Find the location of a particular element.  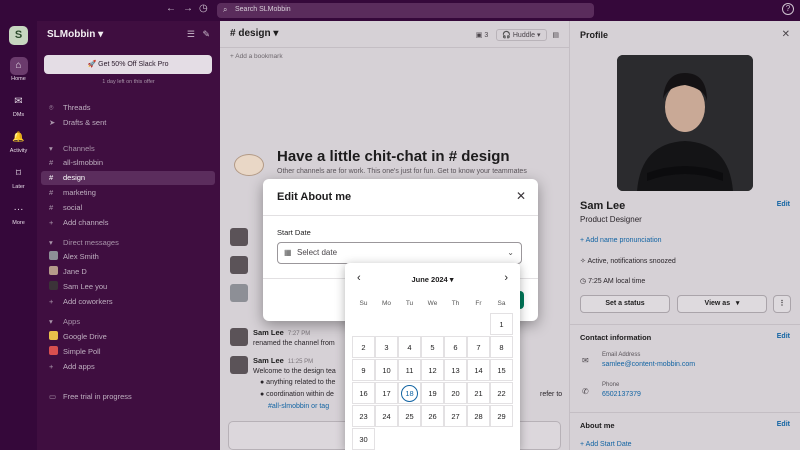

filter-icon: ☰ is located at coordinates (191, 34).